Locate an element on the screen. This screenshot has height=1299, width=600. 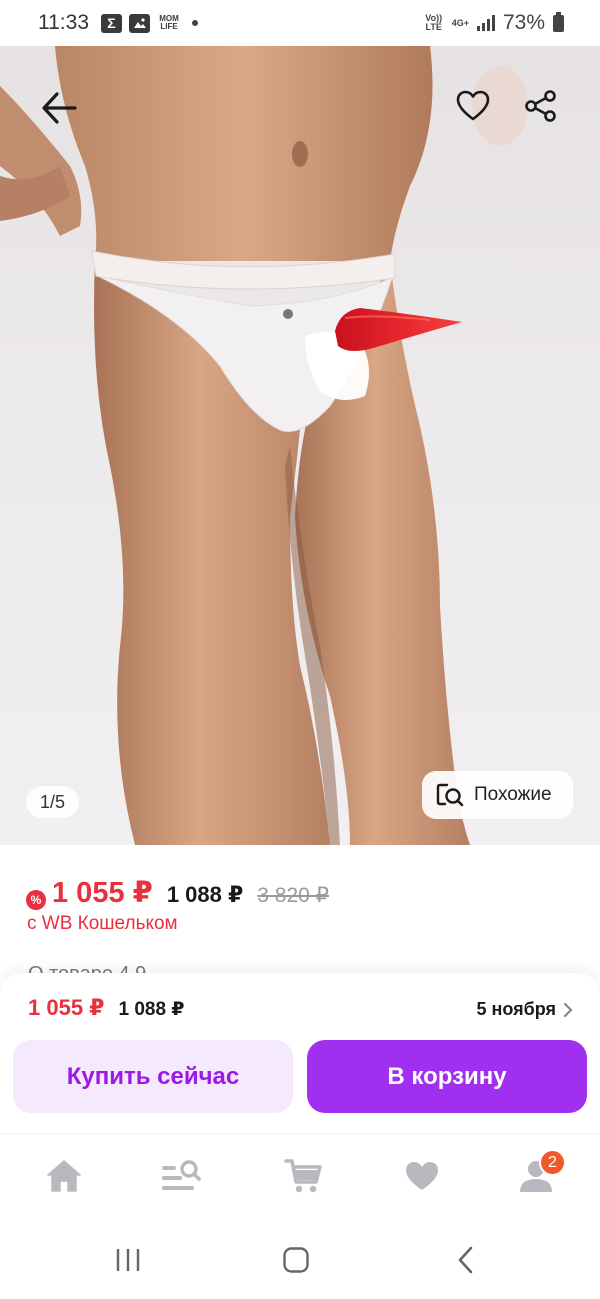
share-button is located at coordinates (541, 106).